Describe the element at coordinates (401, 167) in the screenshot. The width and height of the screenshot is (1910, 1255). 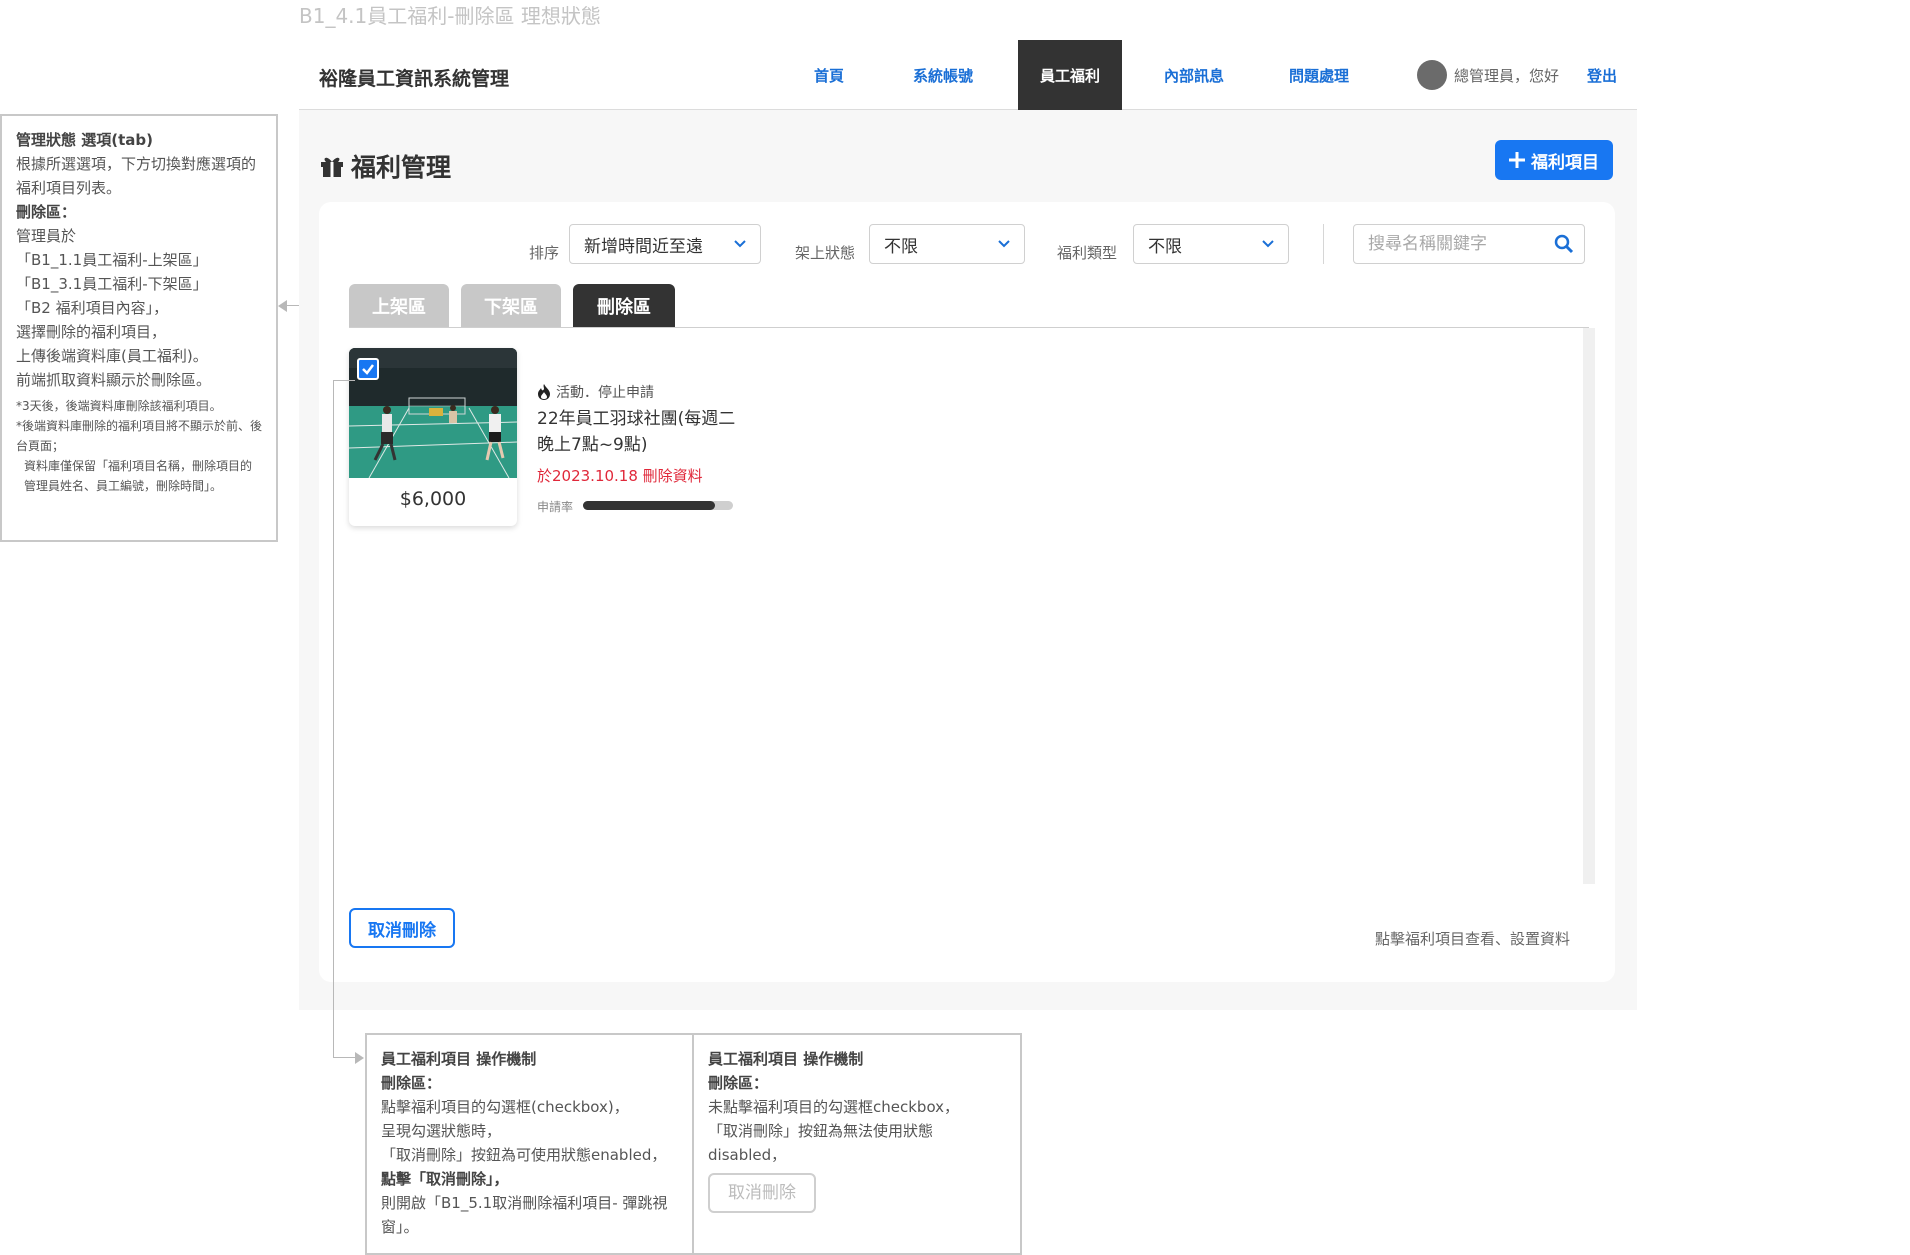
I see `page-title-text: 福利管理` at that location.